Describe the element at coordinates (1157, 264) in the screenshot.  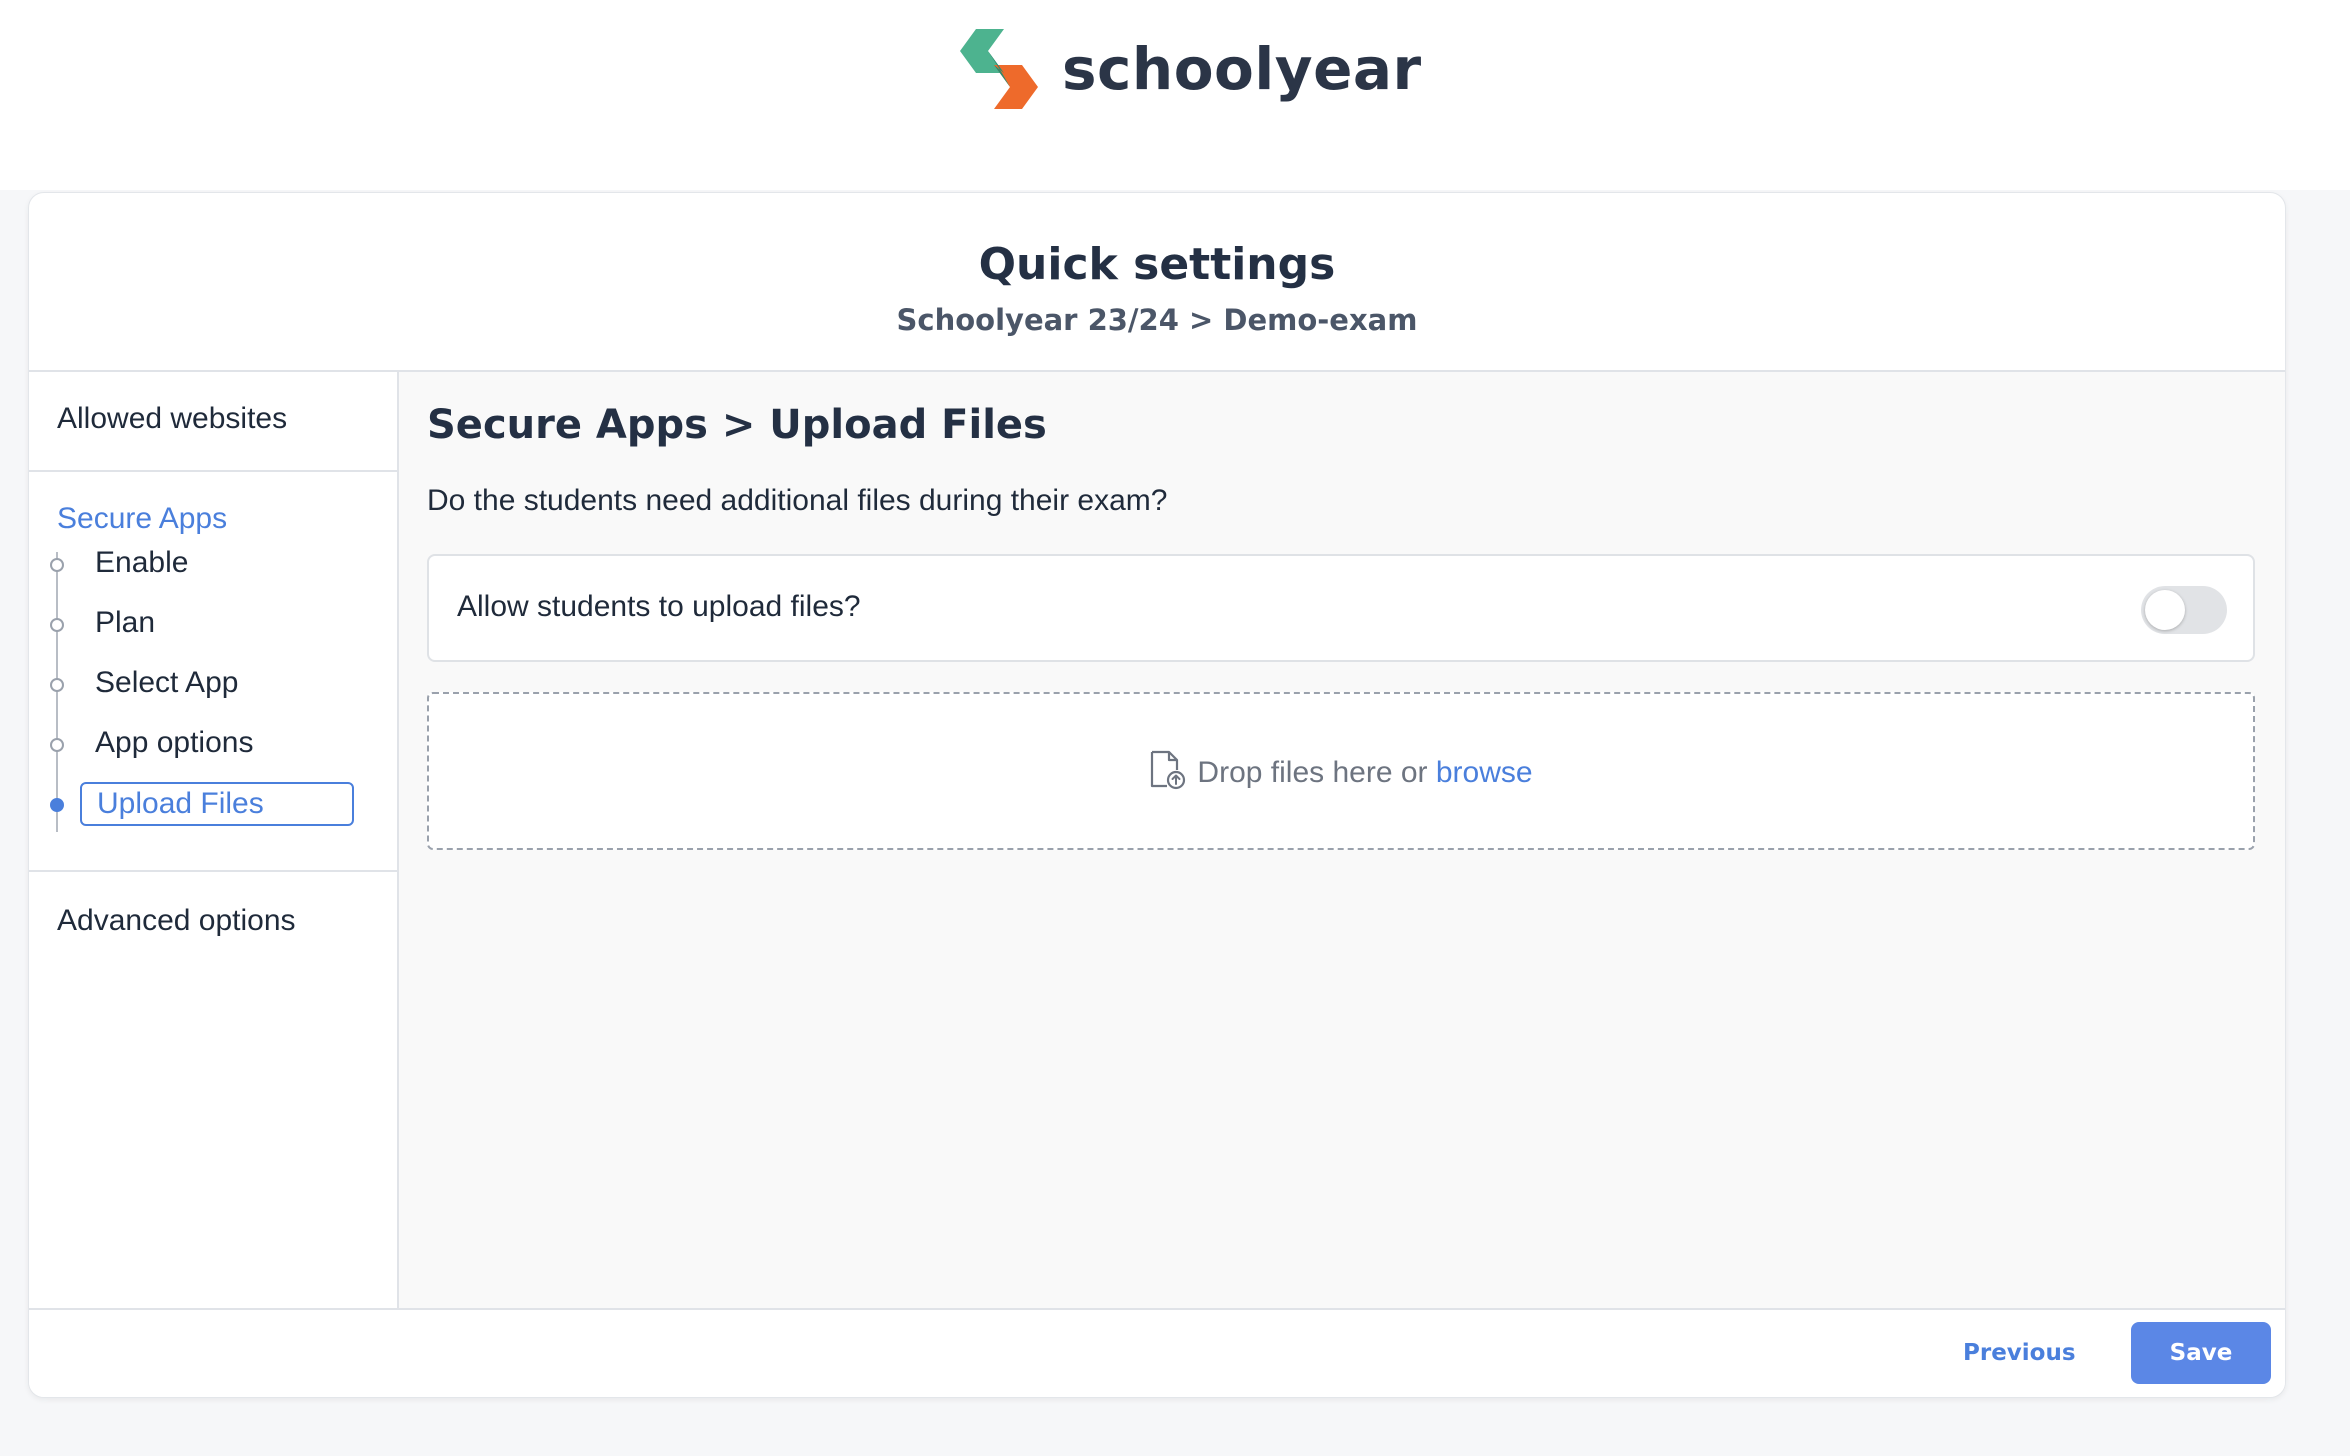
I see `page-title: Quick settings` at that location.